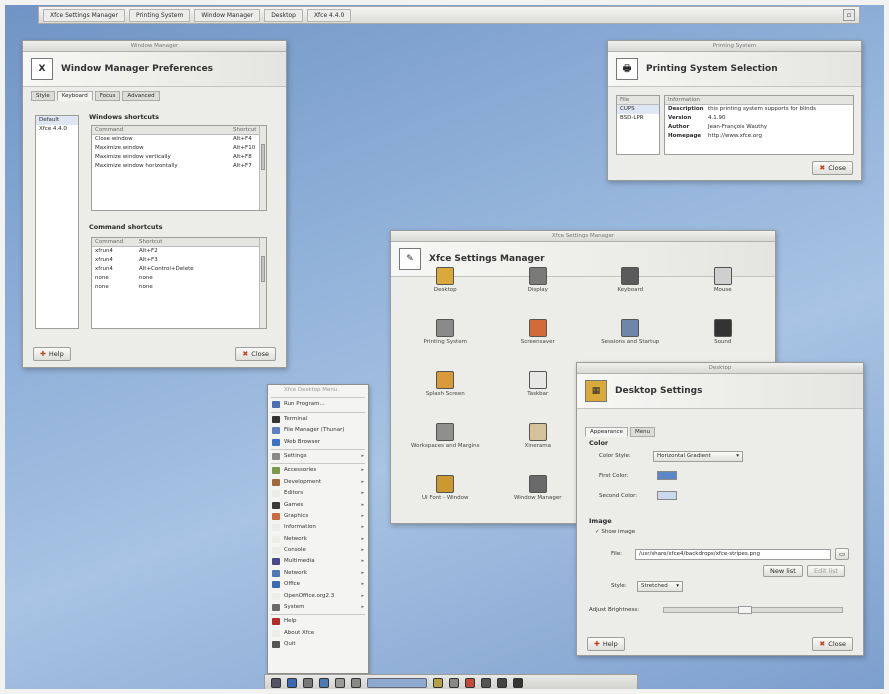 This screenshot has height=694, width=889. Describe the element at coordinates (179, 148) in the screenshot. I see `table-row: Maximize window Alt+F10` at that location.